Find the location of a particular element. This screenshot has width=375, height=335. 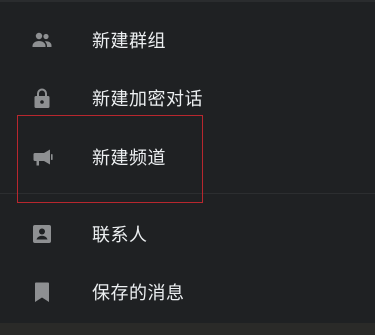

menu-item-label: 保存的消息 is located at coordinates (138, 293).